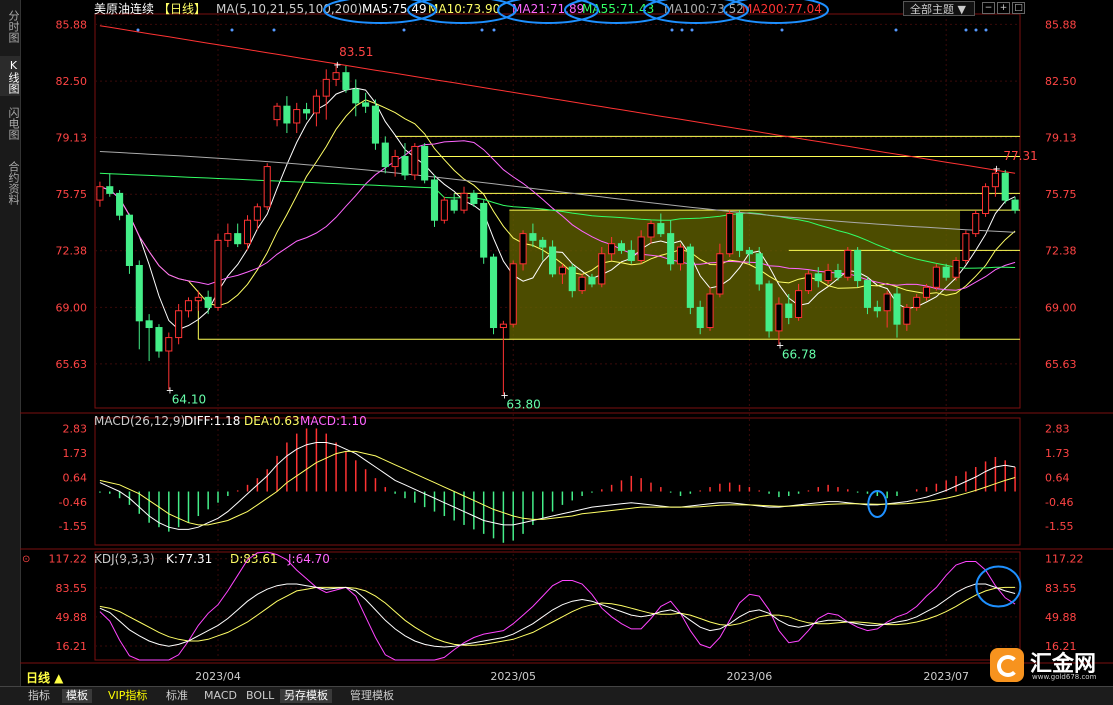  Describe the element at coordinates (72, 617) in the screenshot. I see `kdj-tick-left: 49.88` at that location.